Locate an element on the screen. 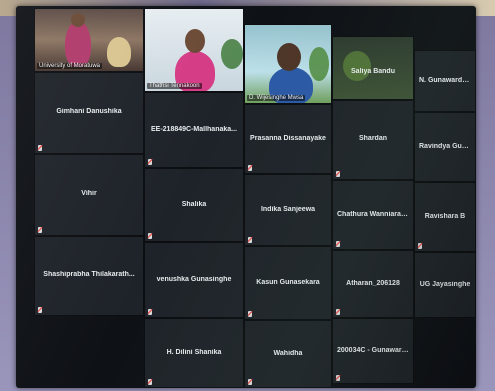 The height and width of the screenshot is (391, 495). participant-name: Chathura Wanniarachchi is located at coordinates (373, 214).